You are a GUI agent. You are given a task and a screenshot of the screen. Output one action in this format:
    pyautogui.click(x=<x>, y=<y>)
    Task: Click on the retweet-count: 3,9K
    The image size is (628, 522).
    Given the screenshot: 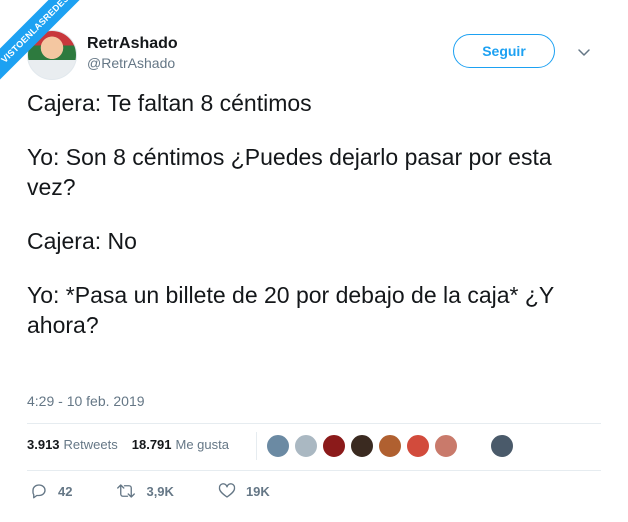 What is the action you would take?
    pyautogui.click(x=160, y=491)
    